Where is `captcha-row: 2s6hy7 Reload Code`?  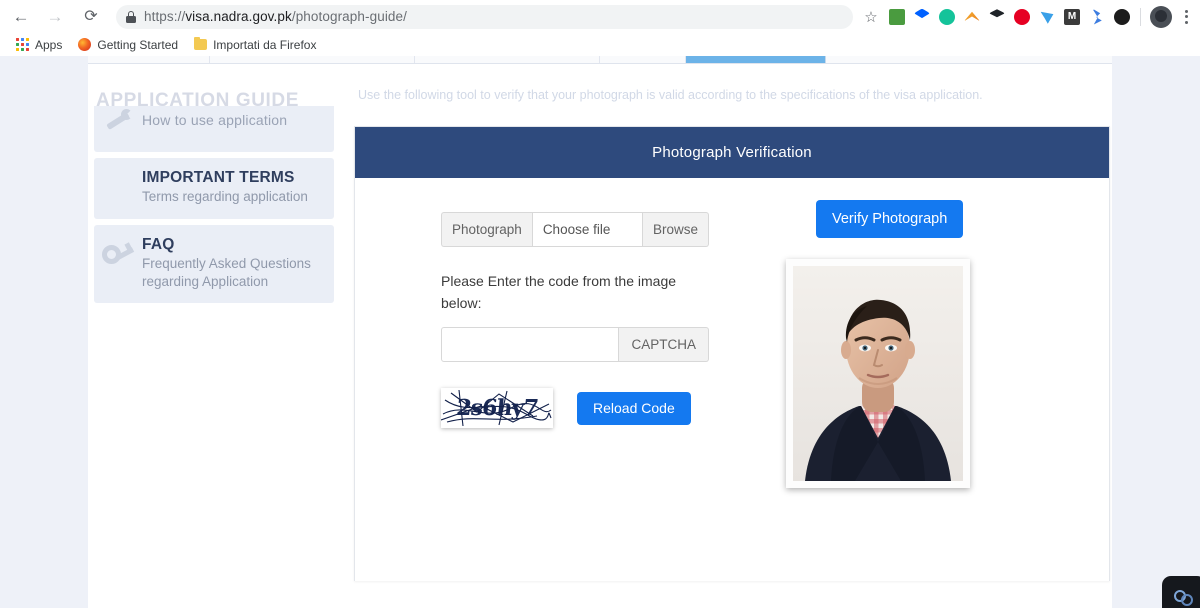
captcha-row: 2s6hy7 Reload Code is located at coordinates (577, 408).